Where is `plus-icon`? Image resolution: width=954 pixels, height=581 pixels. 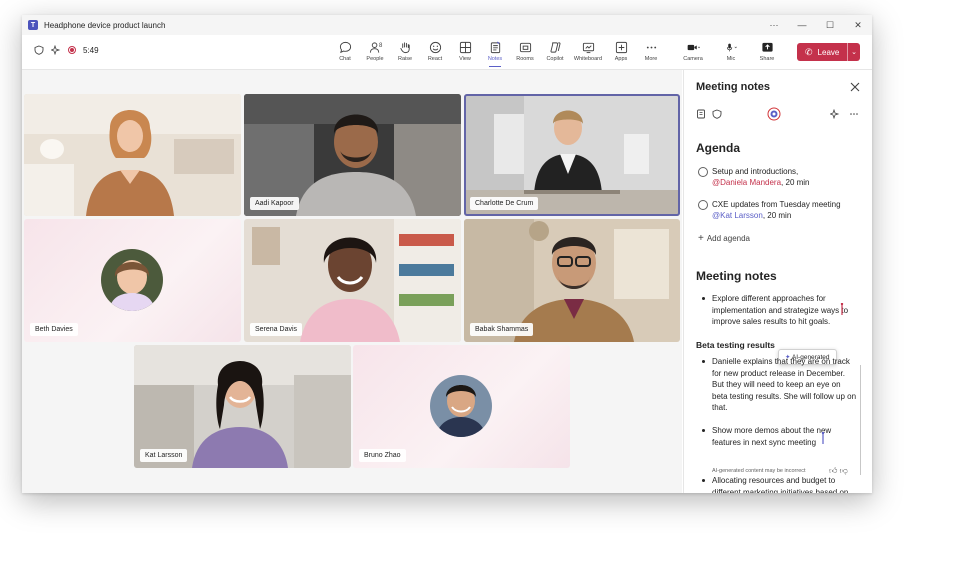
plus-icon is located at coordinates (621, 47).